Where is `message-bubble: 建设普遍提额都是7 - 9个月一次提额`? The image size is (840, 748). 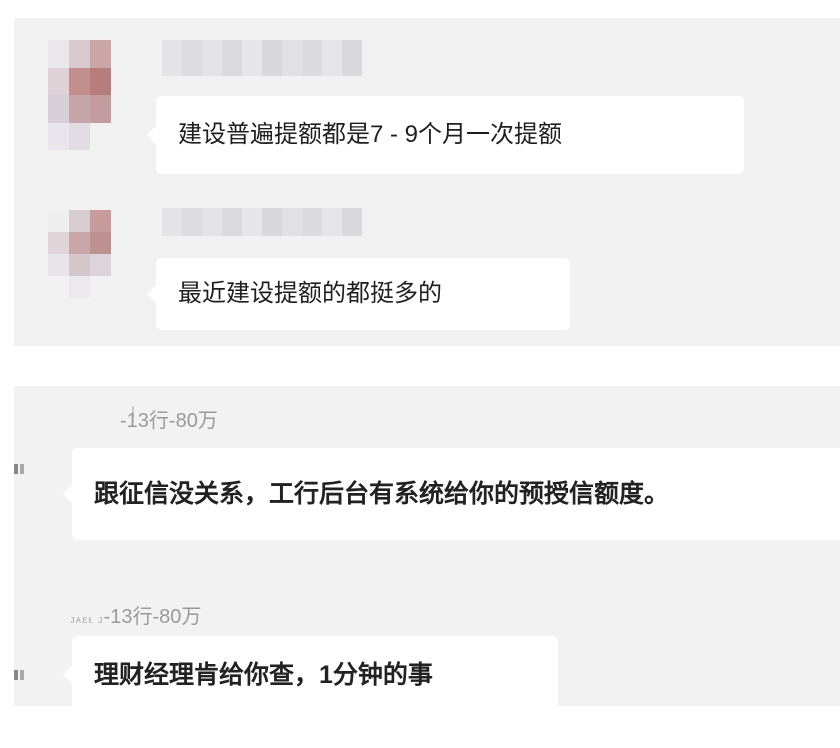 message-bubble: 建设普遍提额都是7 - 9个月一次提额 is located at coordinates (445, 135).